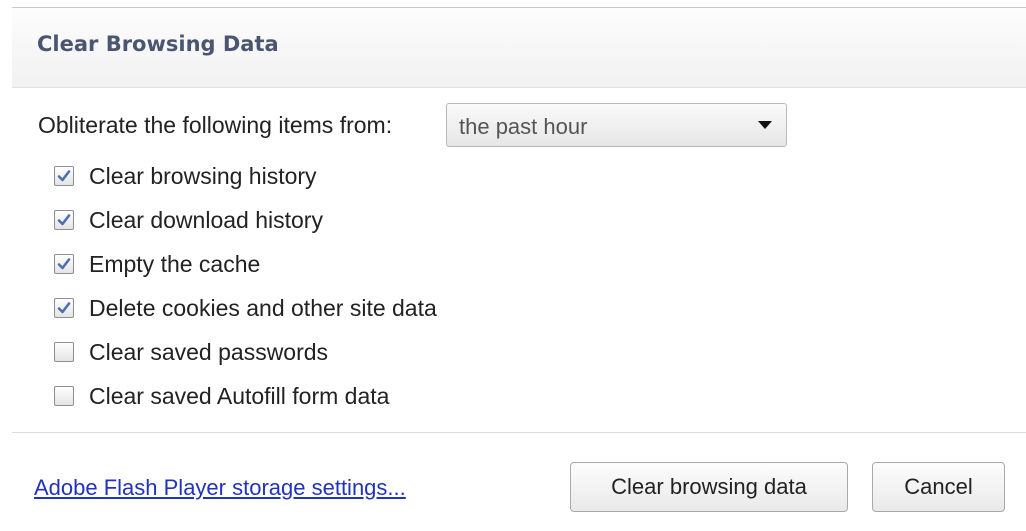 Image resolution: width=1026 pixels, height=531 pixels. I want to click on option-label: Empty the cache, so click(175, 264).